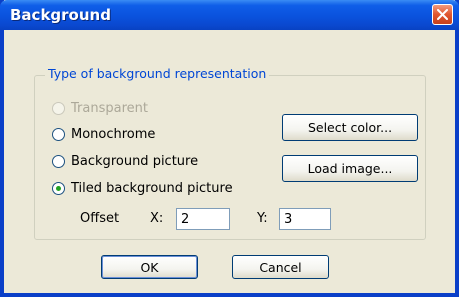 Image resolution: width=459 pixels, height=297 pixels. I want to click on radio-monochrome: Monochrome, so click(103, 134).